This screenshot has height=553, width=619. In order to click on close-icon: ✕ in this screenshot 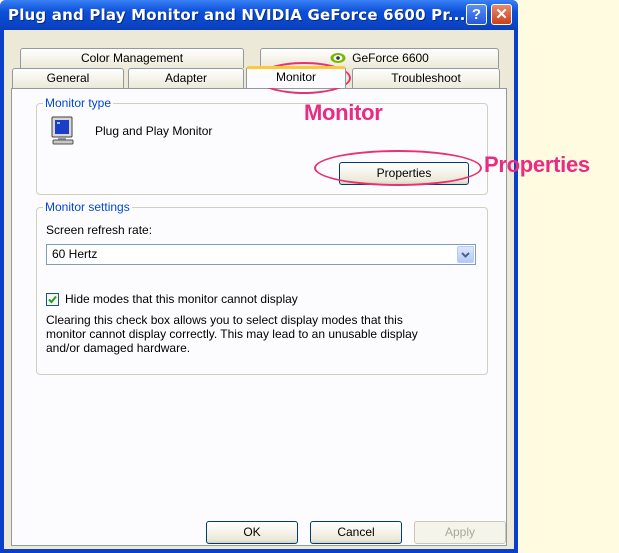, I will do `click(501, 14)`.